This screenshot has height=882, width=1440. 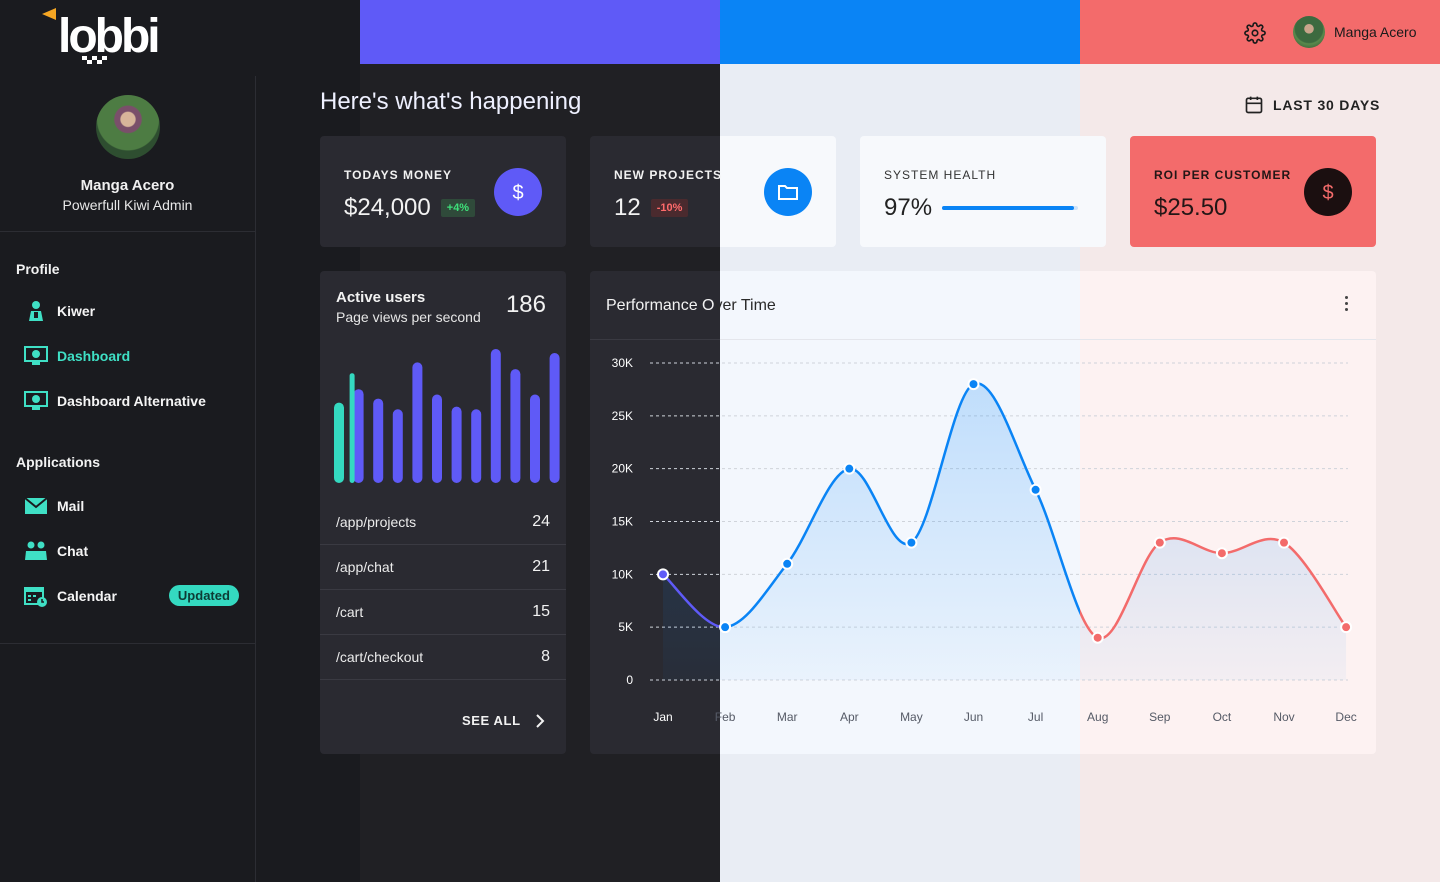 What do you see at coordinates (380, 657) in the screenshot?
I see `route-path: /cart/checkout` at bounding box center [380, 657].